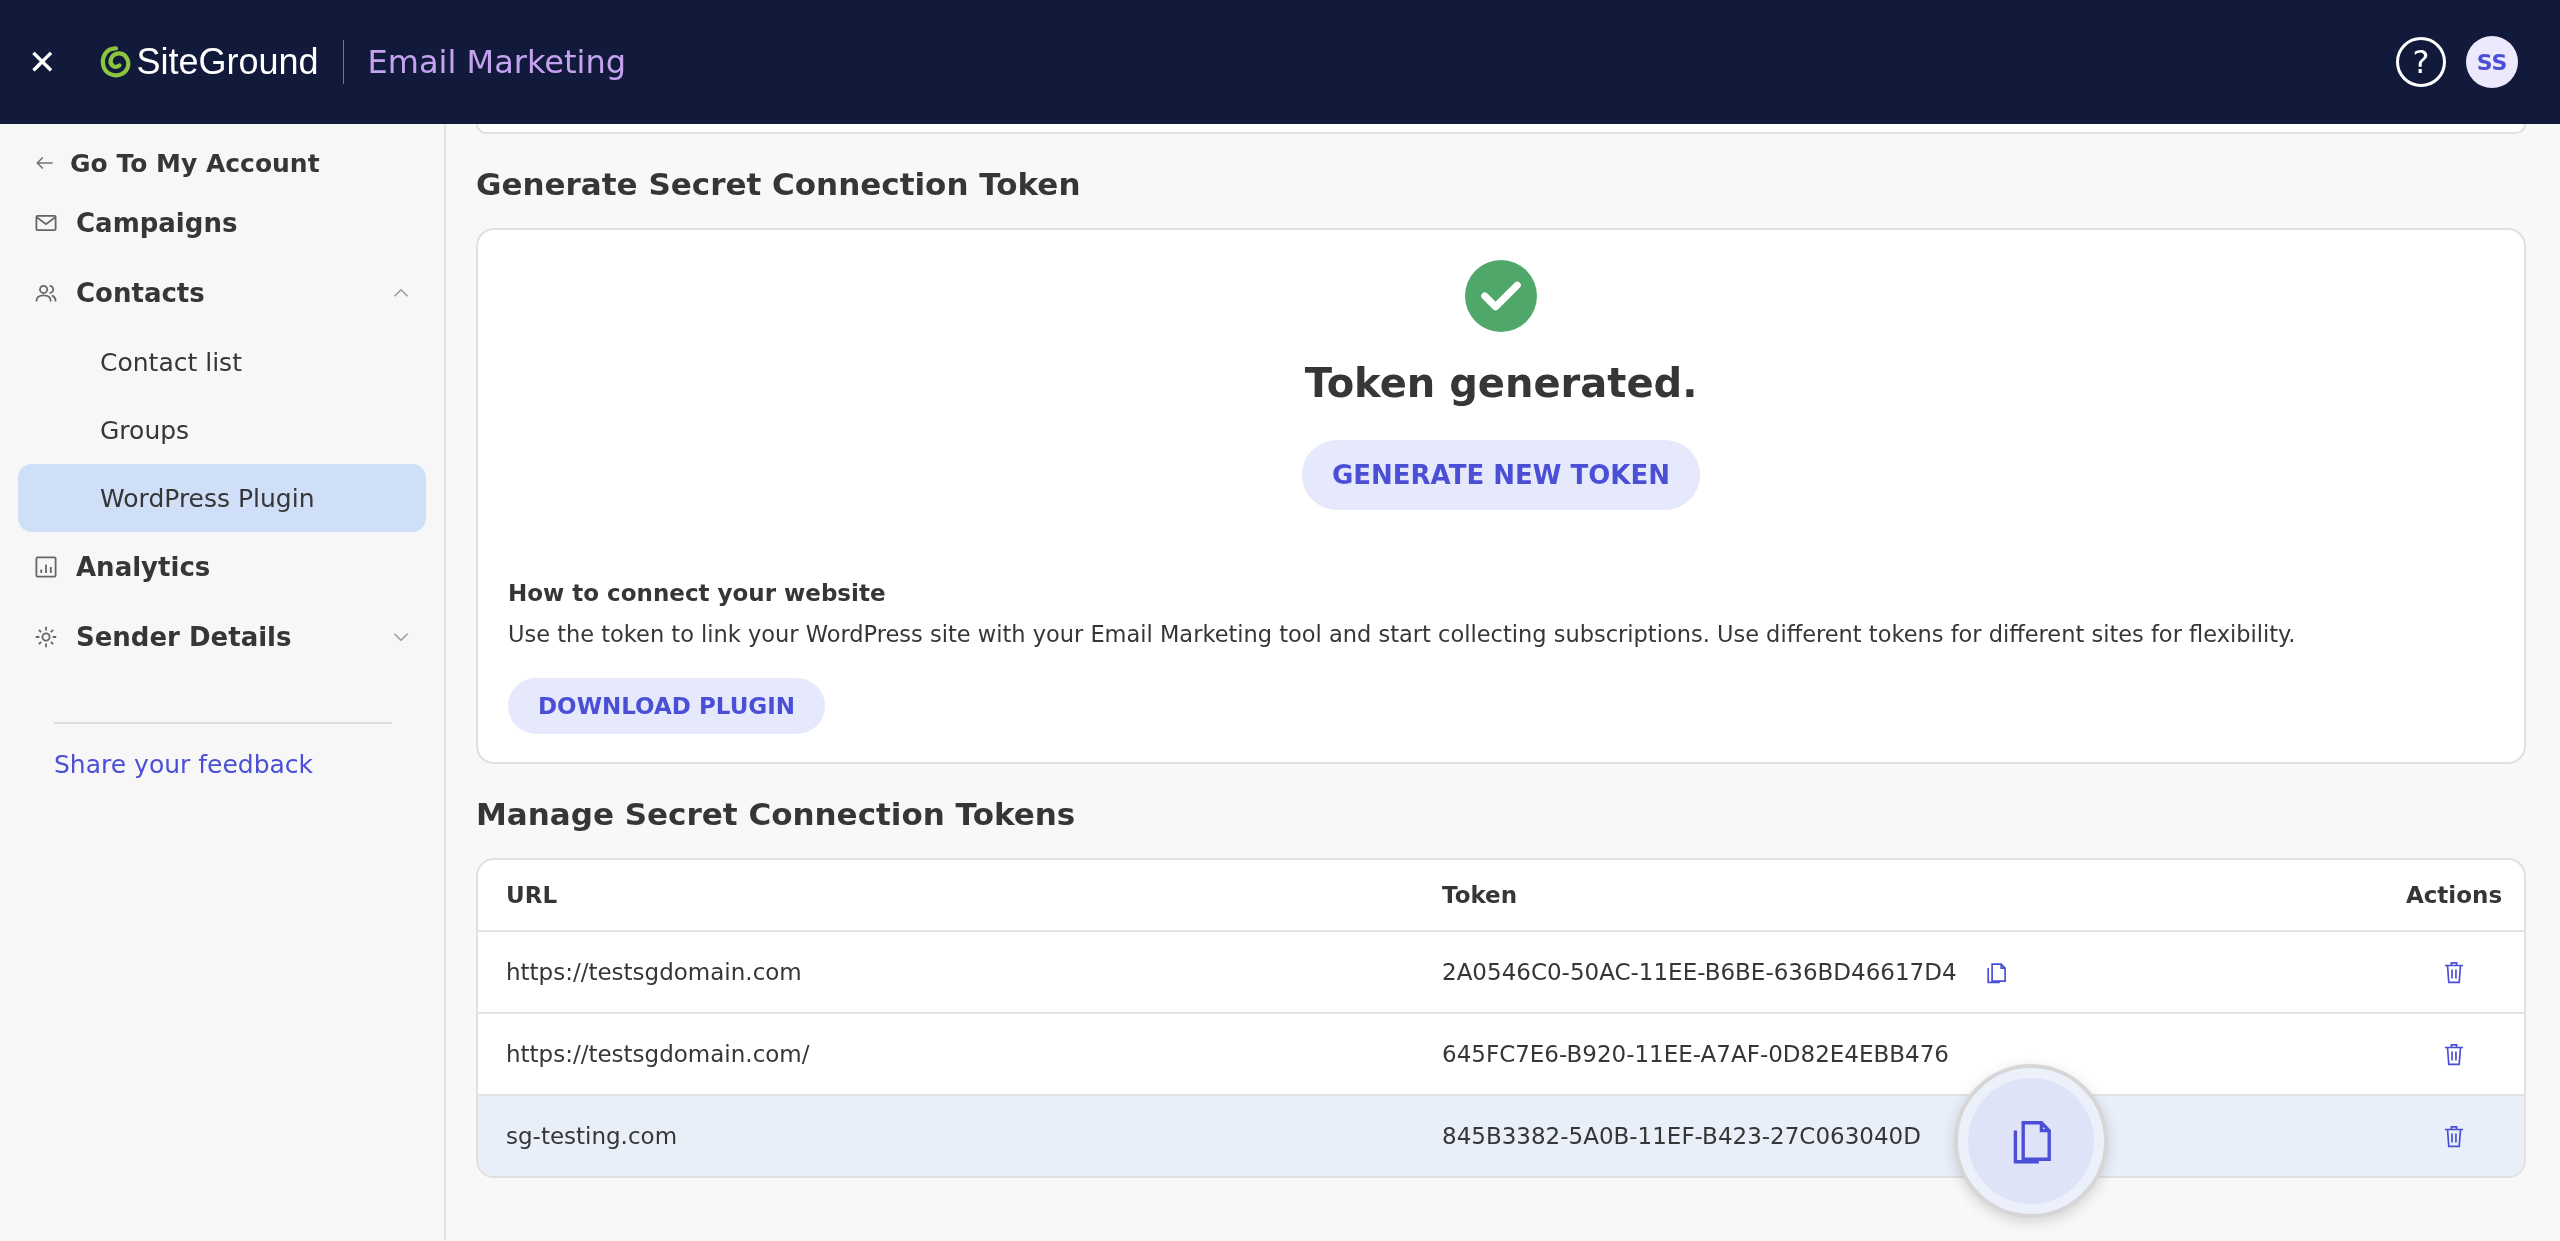 The image size is (2560, 1241). I want to click on how-to-text: Use the token to link your WordPress site with your Email Marketing tool and start collecting subscriptions. Use different tokens for different sites for flexibility., so click(1402, 634).